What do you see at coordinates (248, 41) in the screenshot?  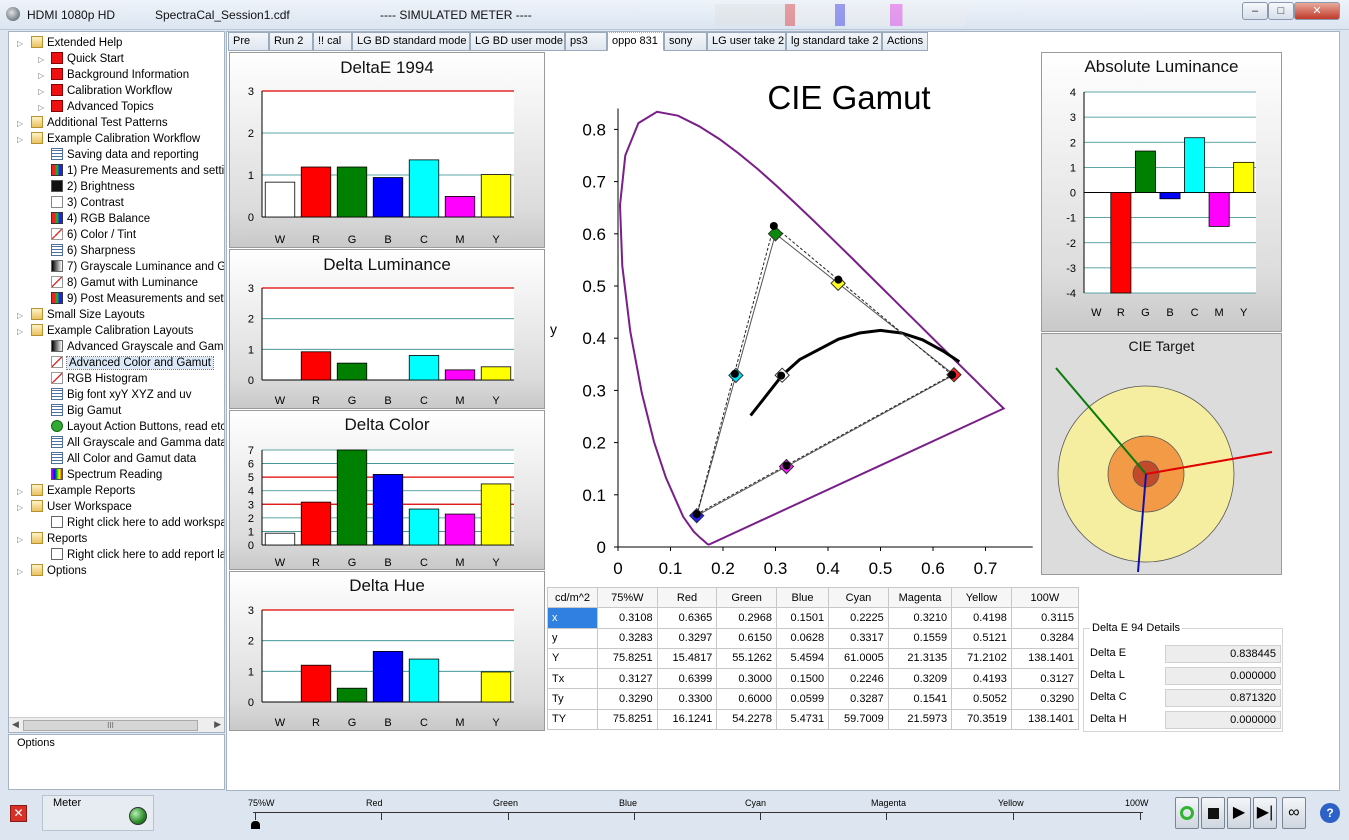 I see `tab-pre: Pre` at bounding box center [248, 41].